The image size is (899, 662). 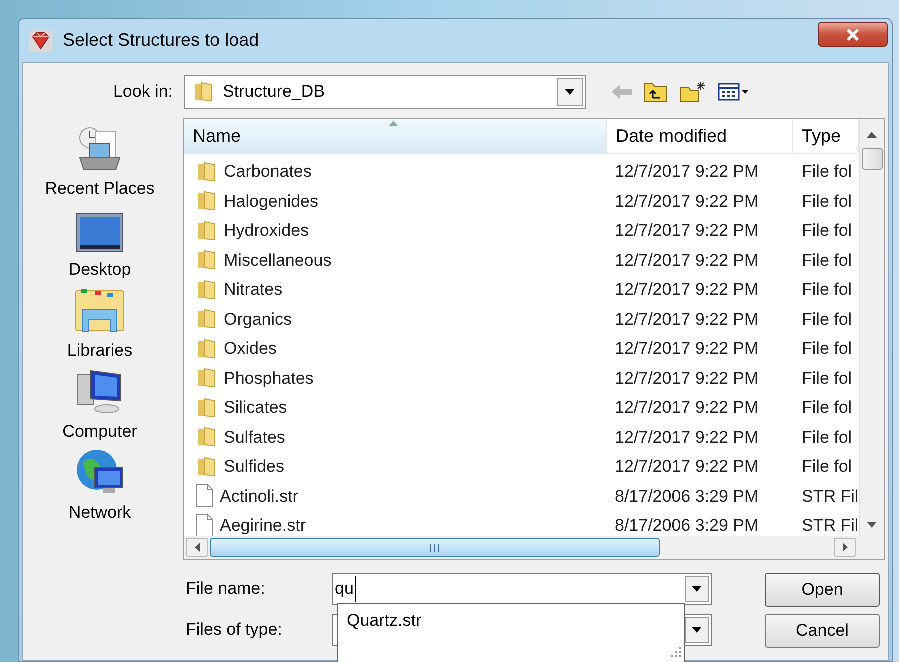 I want to click on horizontal-scrollbar, so click(x=534, y=547).